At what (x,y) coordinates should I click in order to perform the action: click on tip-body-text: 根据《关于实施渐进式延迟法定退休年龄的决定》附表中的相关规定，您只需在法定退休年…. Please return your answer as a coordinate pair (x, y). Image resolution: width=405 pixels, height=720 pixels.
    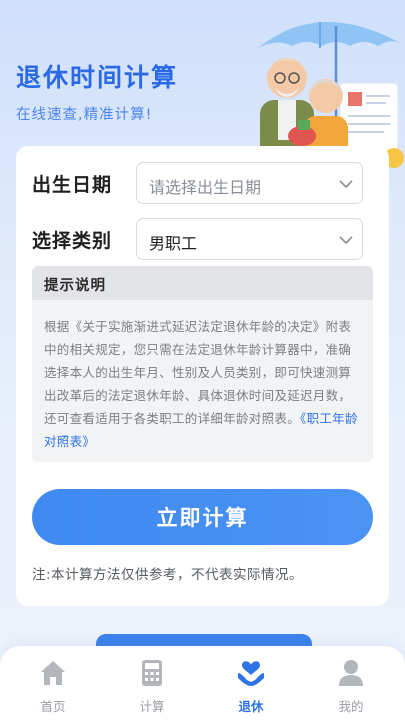
    Looking at the image, I should click on (198, 372).